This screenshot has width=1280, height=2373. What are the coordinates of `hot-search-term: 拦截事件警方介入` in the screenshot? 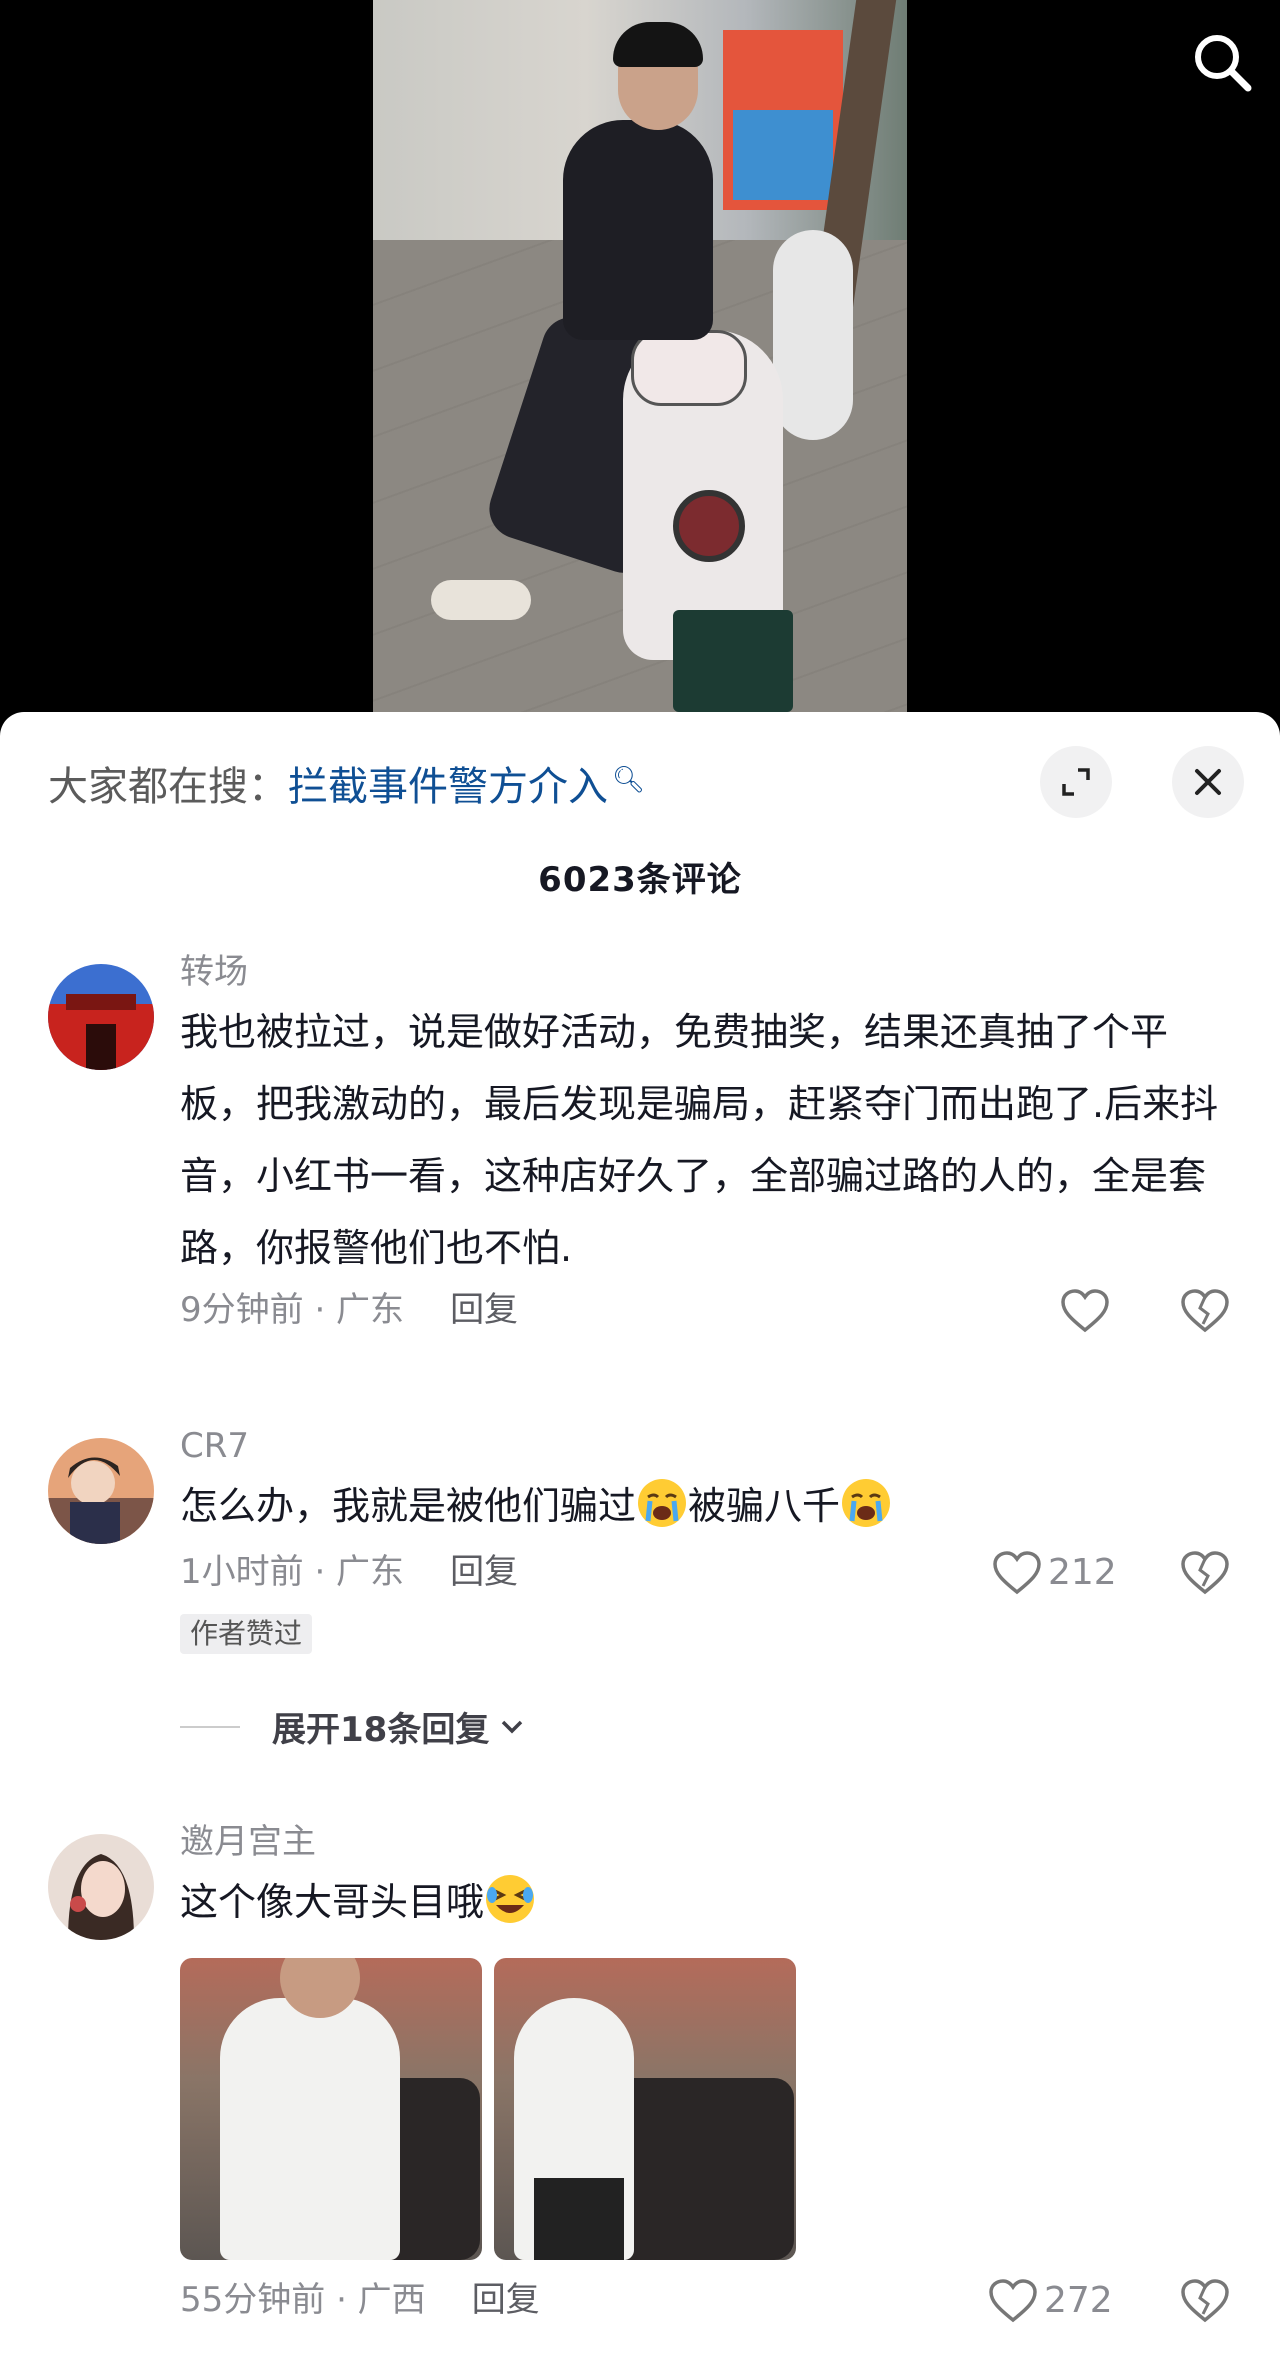 It's located at (448, 787).